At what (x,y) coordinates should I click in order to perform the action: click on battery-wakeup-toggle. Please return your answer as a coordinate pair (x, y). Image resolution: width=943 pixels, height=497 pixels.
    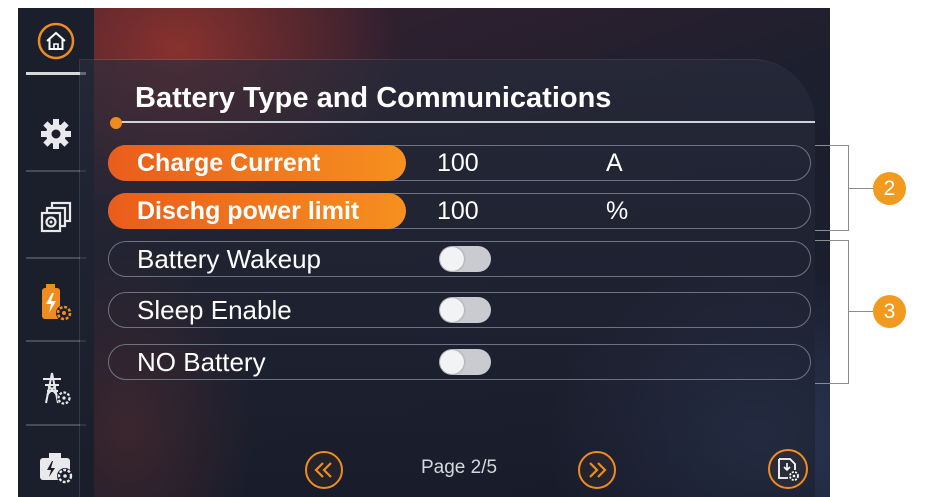
    Looking at the image, I should click on (465, 259).